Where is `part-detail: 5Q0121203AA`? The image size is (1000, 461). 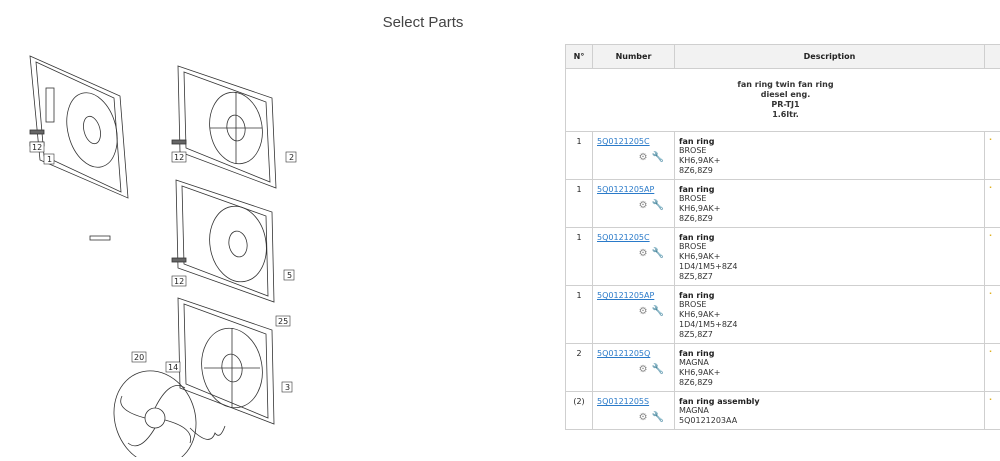
part-detail: 5Q0121203AA is located at coordinates (829, 421).